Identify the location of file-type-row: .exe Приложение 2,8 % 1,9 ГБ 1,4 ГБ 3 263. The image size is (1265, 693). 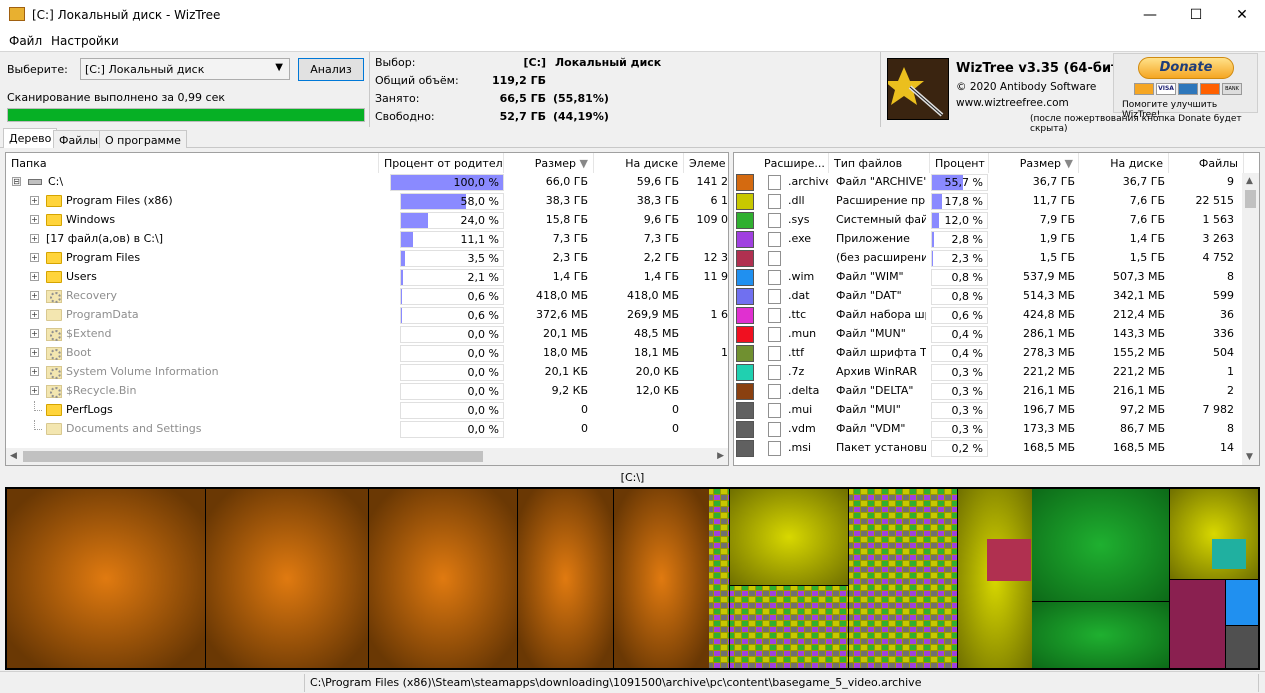
(989, 239).